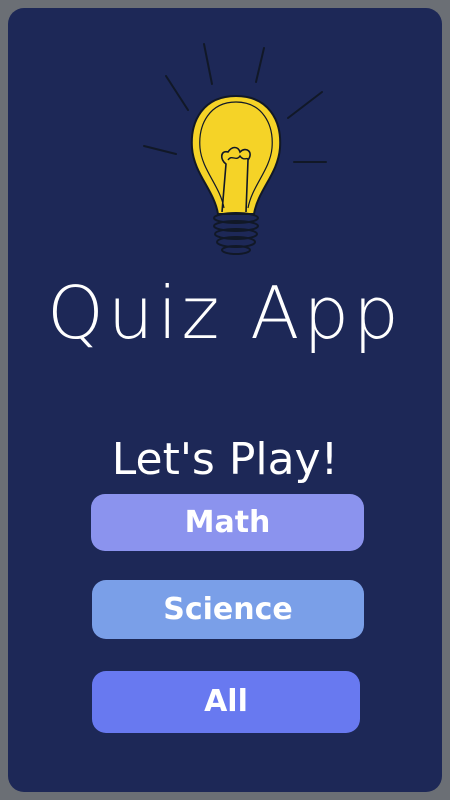 Image resolution: width=450 pixels, height=800 pixels. I want to click on subtitle: Let's Play!, so click(225, 459).